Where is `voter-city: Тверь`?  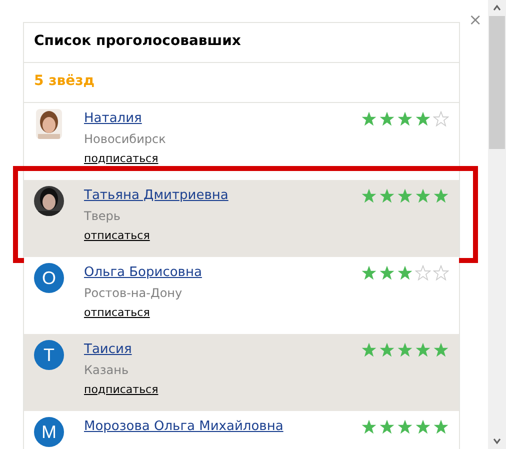
voter-city: Тверь is located at coordinates (102, 216).